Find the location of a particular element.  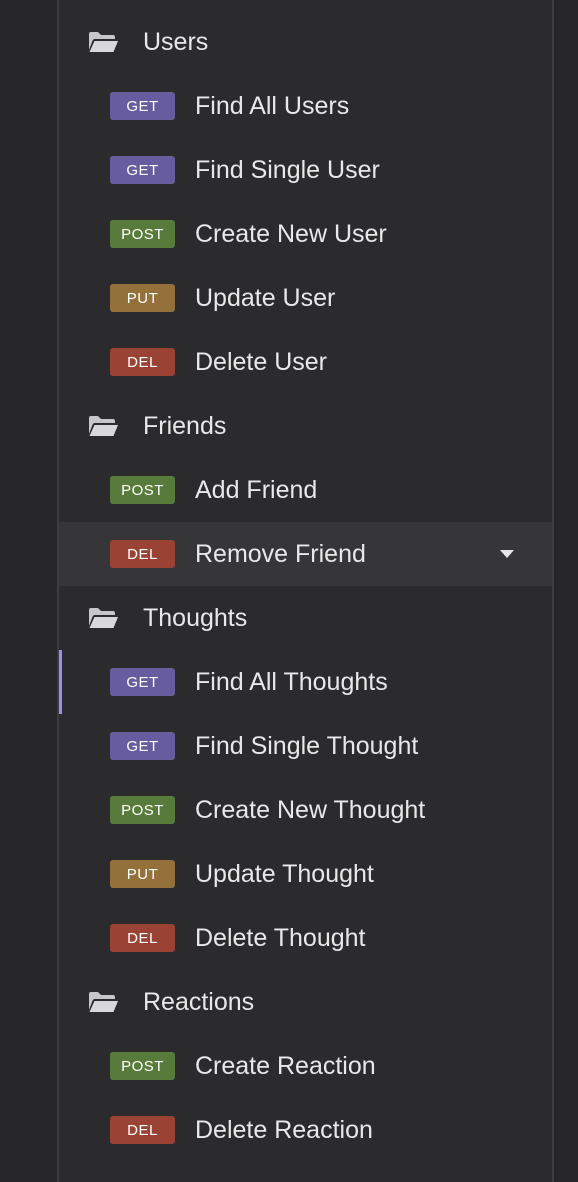

request-label: Find Single User is located at coordinates (287, 169).